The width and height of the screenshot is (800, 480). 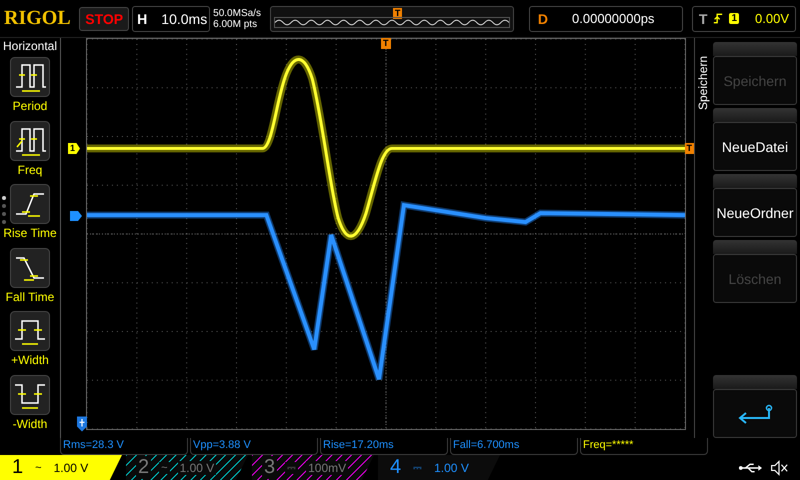 I want to click on channel-tab: 3 ⎓ 100mV, so click(x=313, y=467).